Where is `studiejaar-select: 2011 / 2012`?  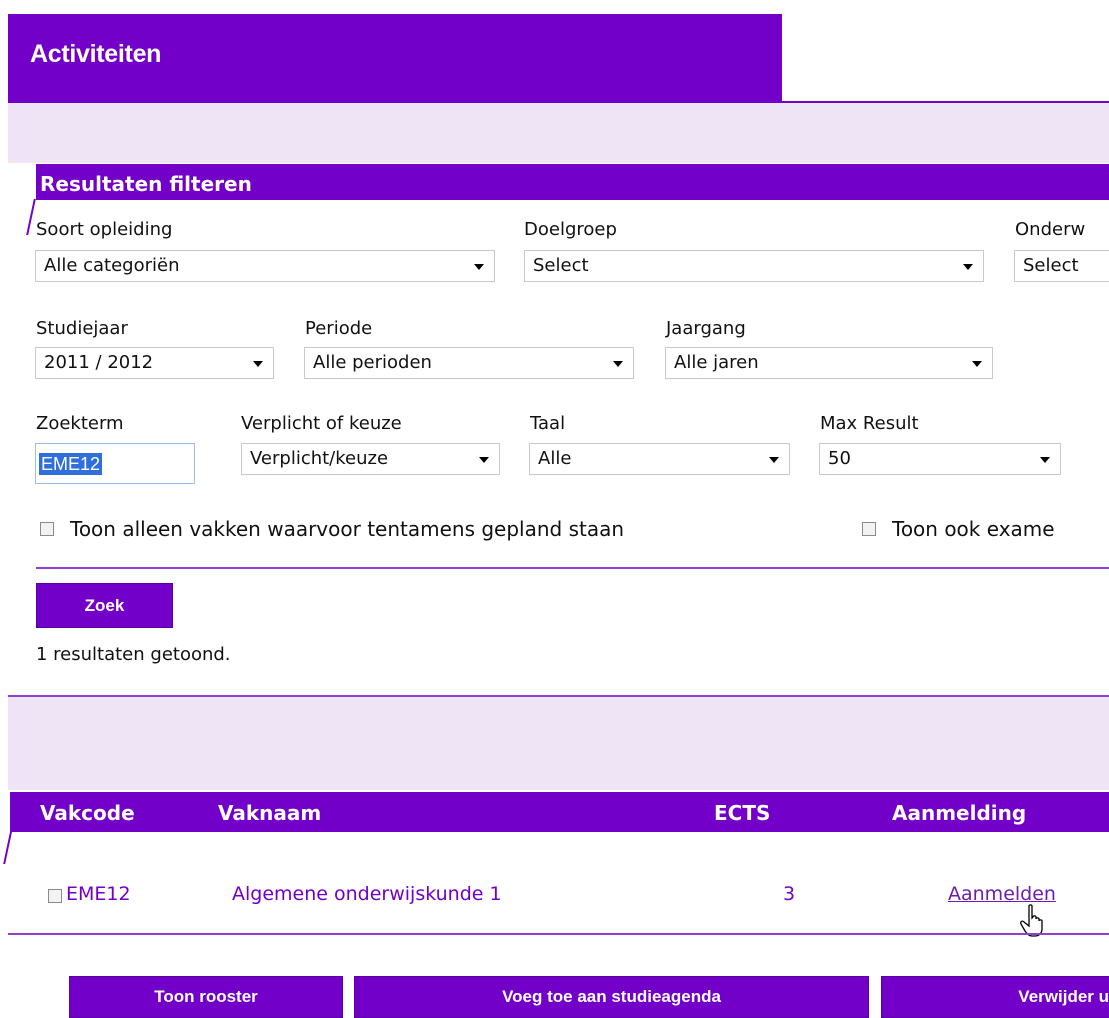
studiejaar-select: 2011 / 2012 is located at coordinates (154, 363).